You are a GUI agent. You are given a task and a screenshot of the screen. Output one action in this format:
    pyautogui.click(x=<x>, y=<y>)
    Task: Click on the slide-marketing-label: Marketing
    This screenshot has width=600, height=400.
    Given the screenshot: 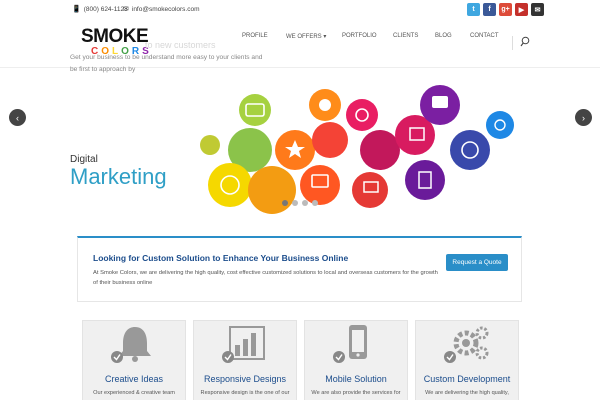 What is the action you would take?
    pyautogui.click(x=118, y=176)
    